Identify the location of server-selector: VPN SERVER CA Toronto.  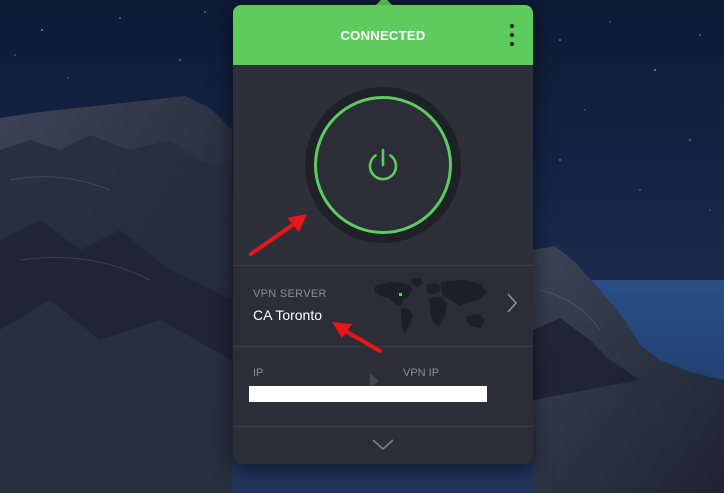
(383, 306).